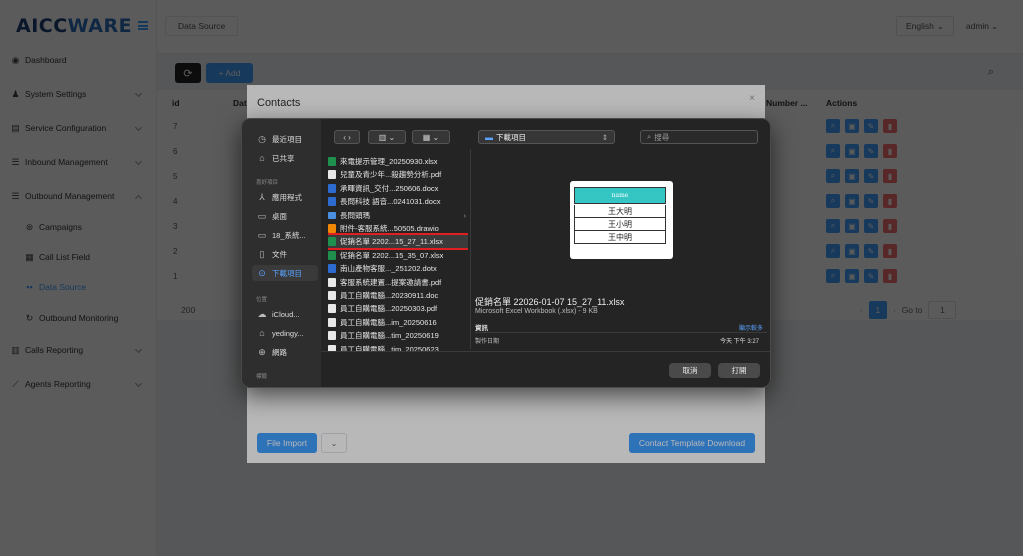 The height and width of the screenshot is (556, 1023). I want to click on file-name: 促銷名單 2202...15_35_07.xlsx, so click(392, 255).